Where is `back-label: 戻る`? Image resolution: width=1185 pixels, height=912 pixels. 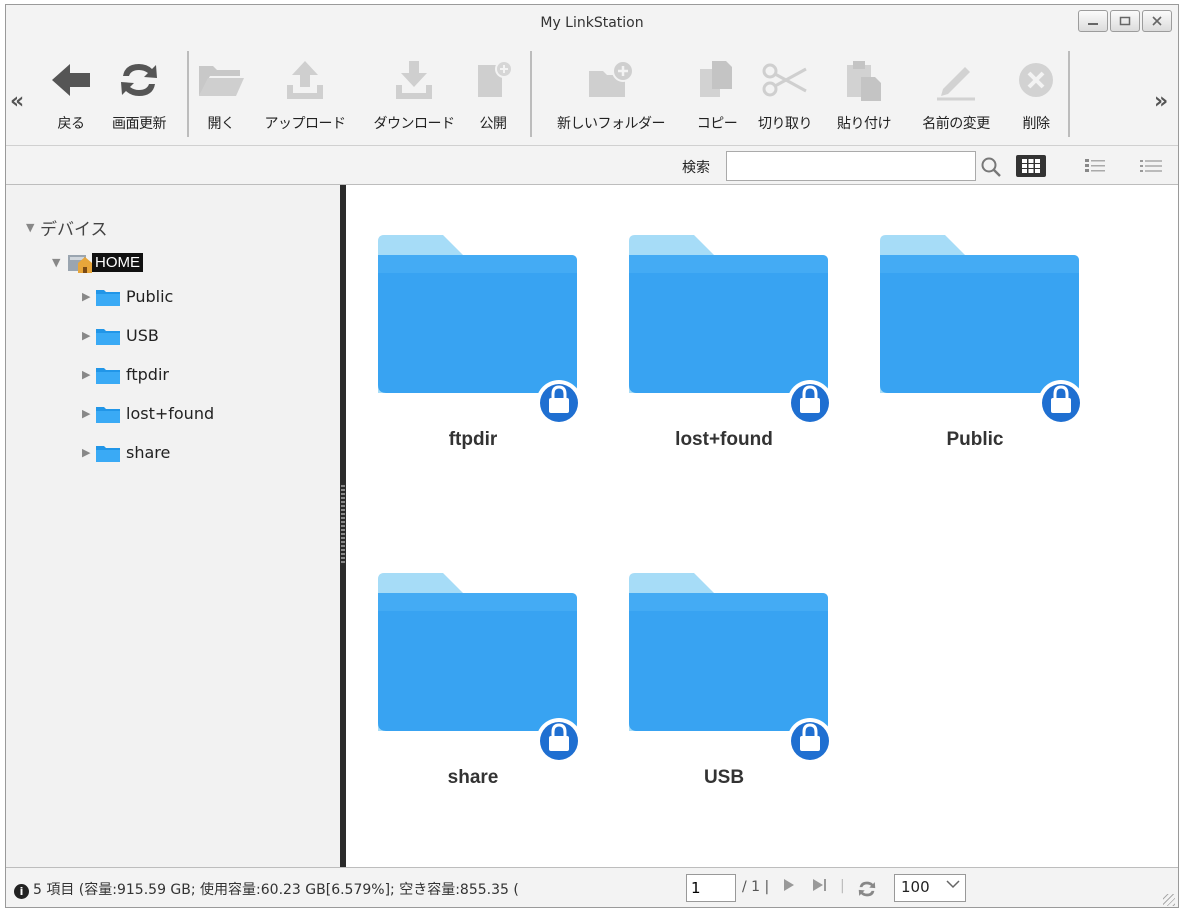 back-label: 戻る is located at coordinates (71, 124).